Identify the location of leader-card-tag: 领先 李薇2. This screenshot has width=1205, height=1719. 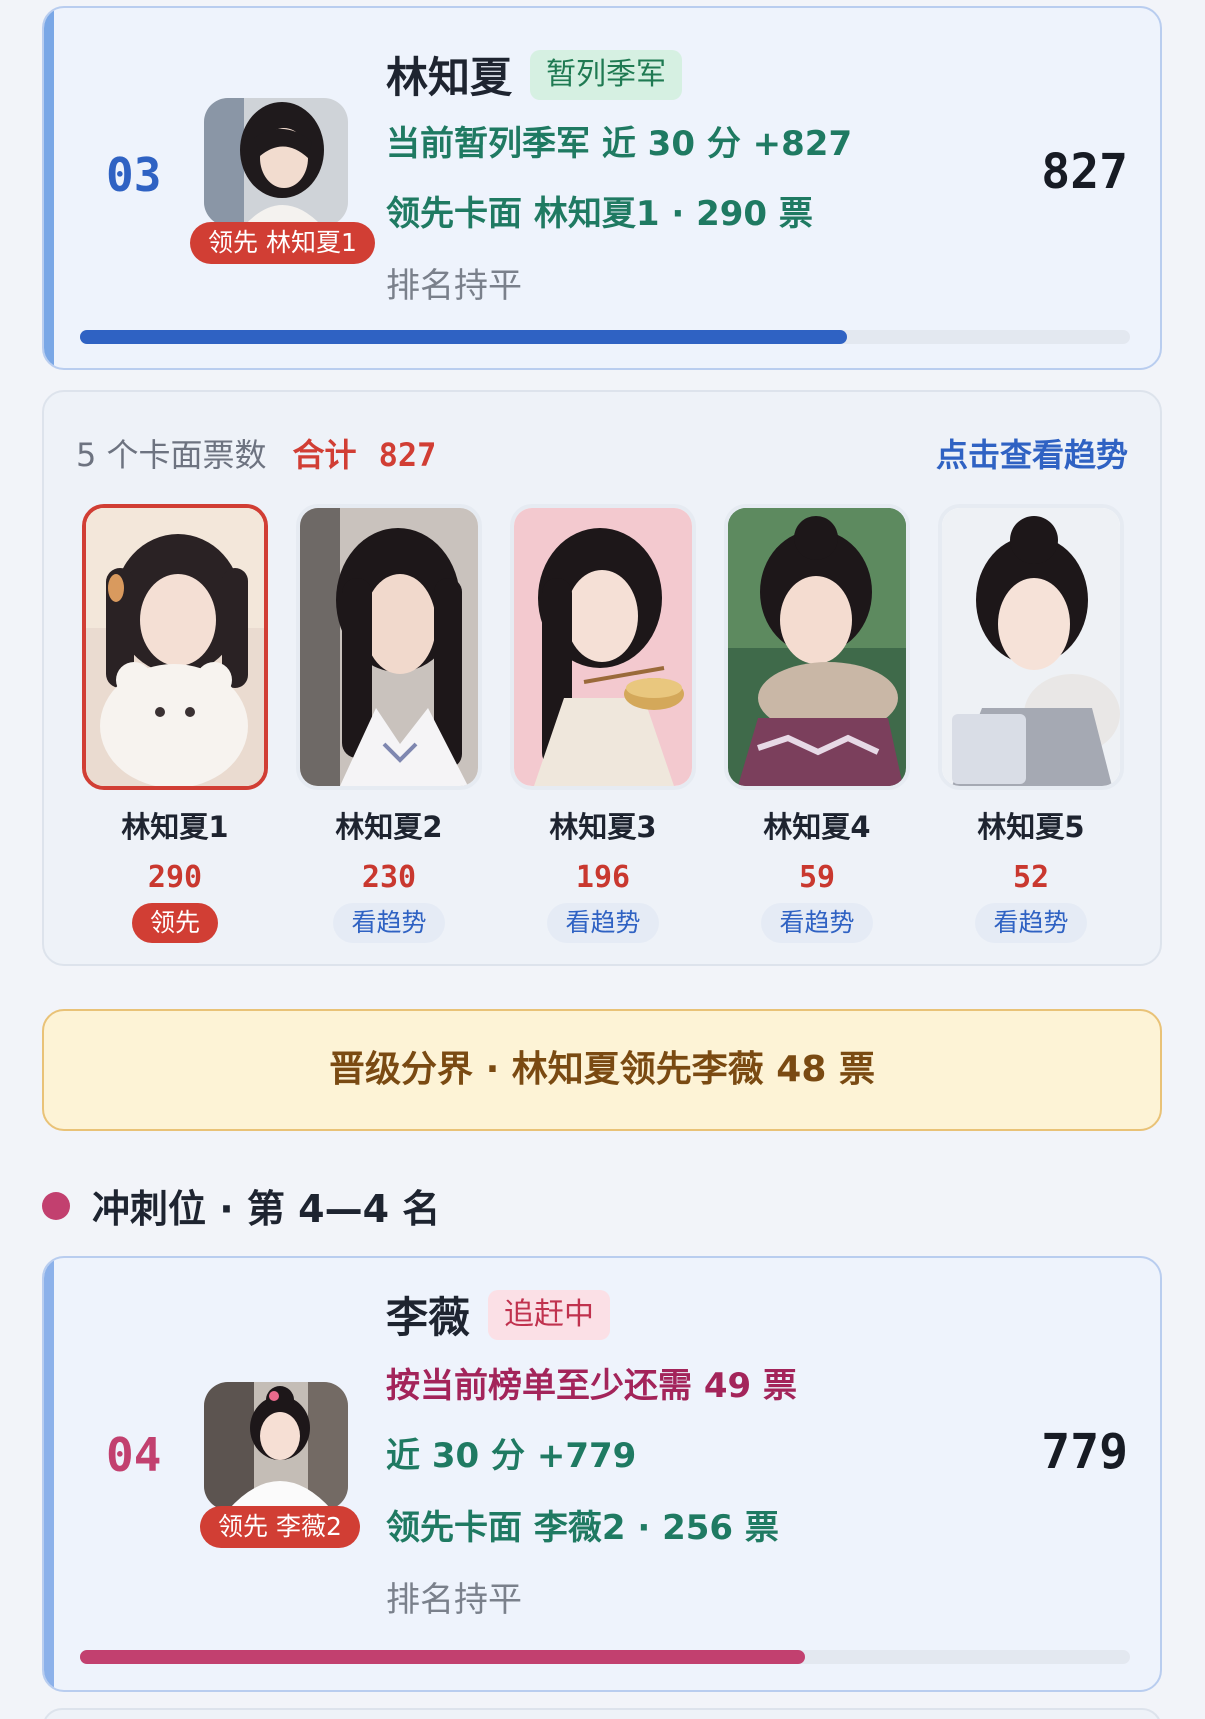
(280, 1527).